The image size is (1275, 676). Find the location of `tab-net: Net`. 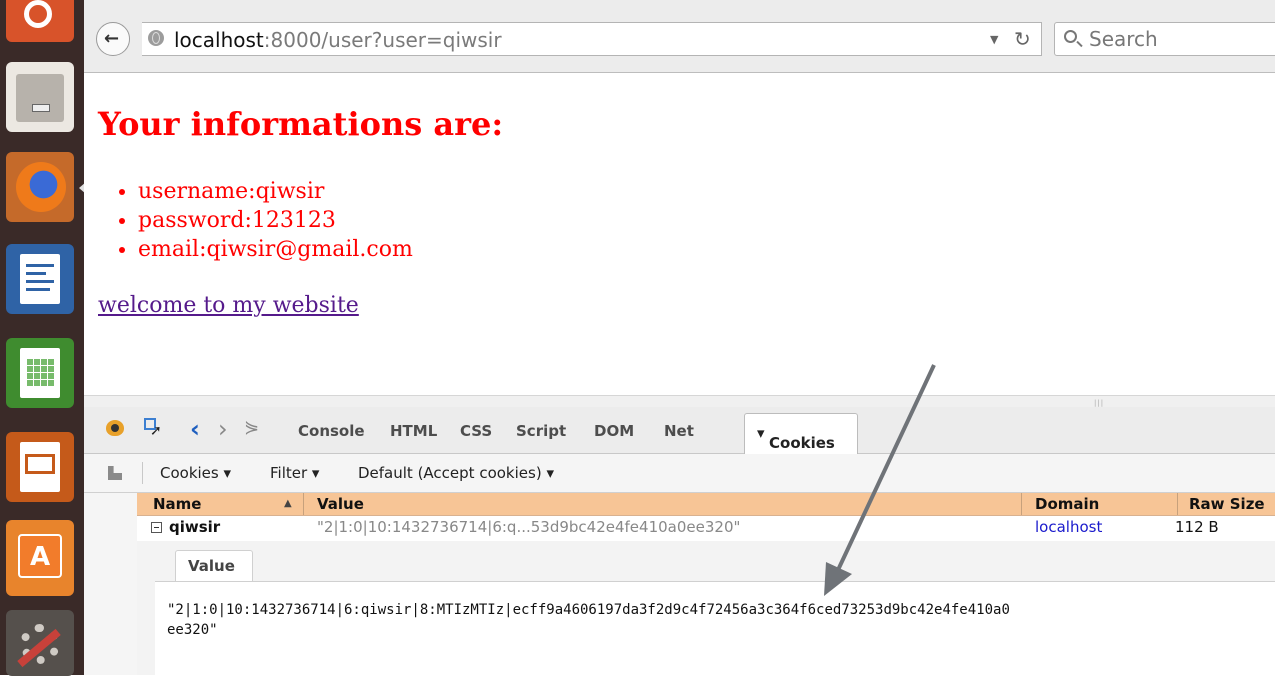

tab-net: Net is located at coordinates (679, 431).